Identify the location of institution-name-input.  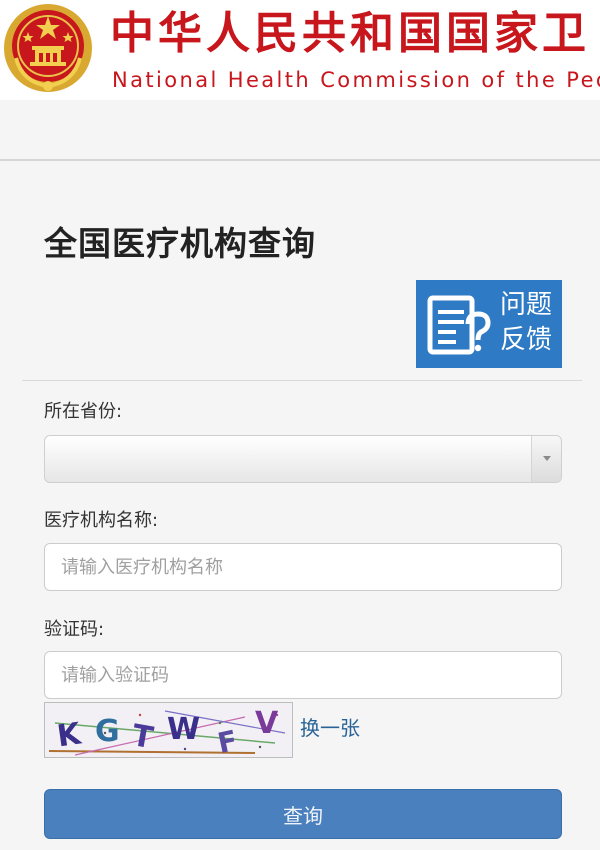
(303, 567).